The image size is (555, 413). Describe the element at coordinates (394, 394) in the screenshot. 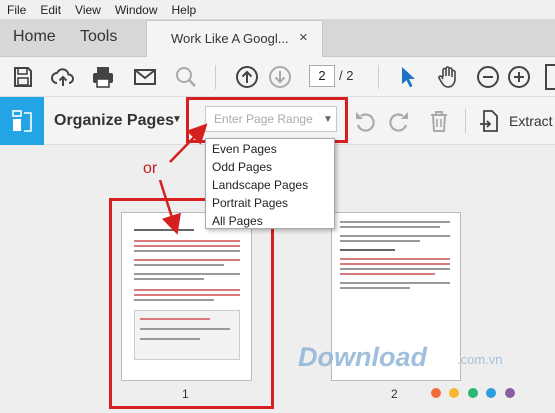

I see `page-number-label: 2` at that location.